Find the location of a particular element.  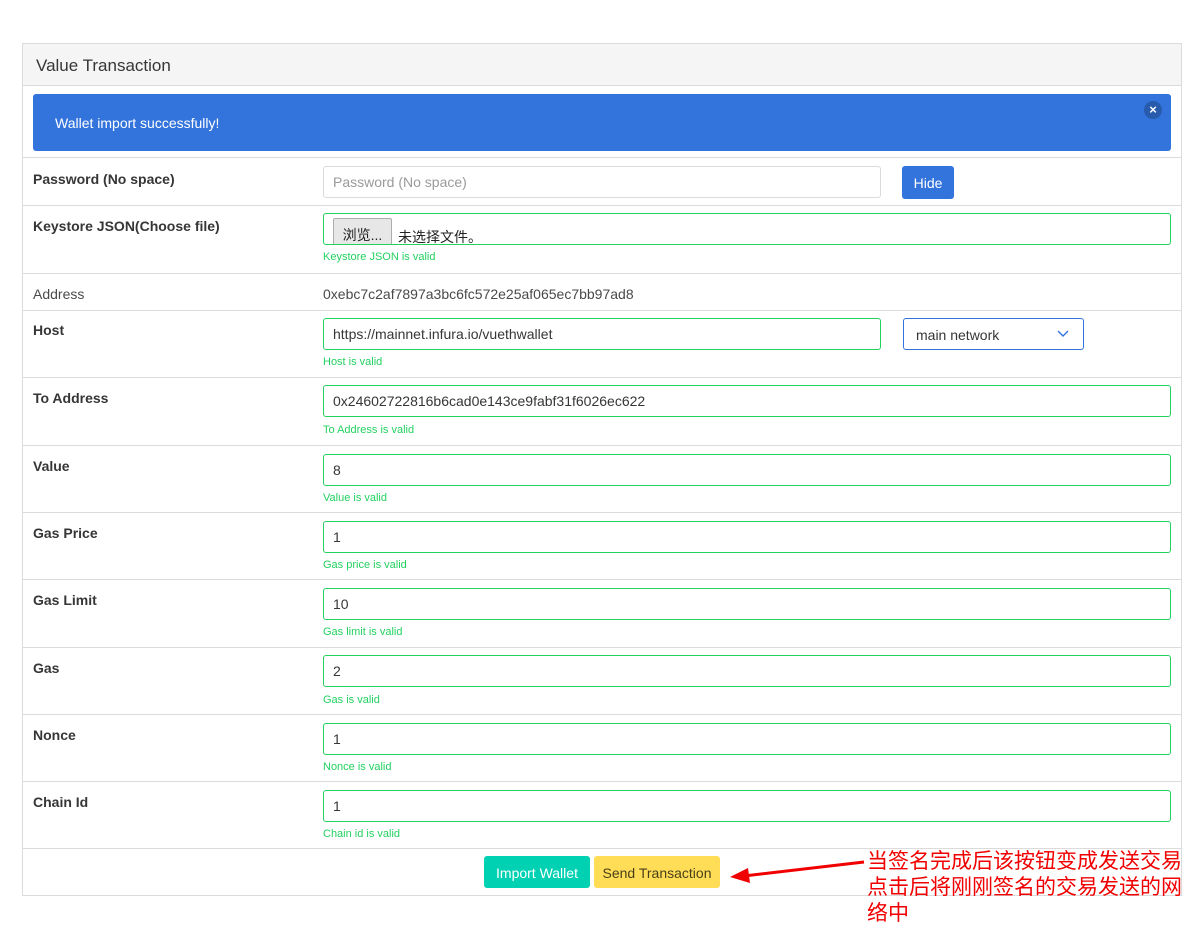

close-notification-button: × is located at coordinates (1153, 110).